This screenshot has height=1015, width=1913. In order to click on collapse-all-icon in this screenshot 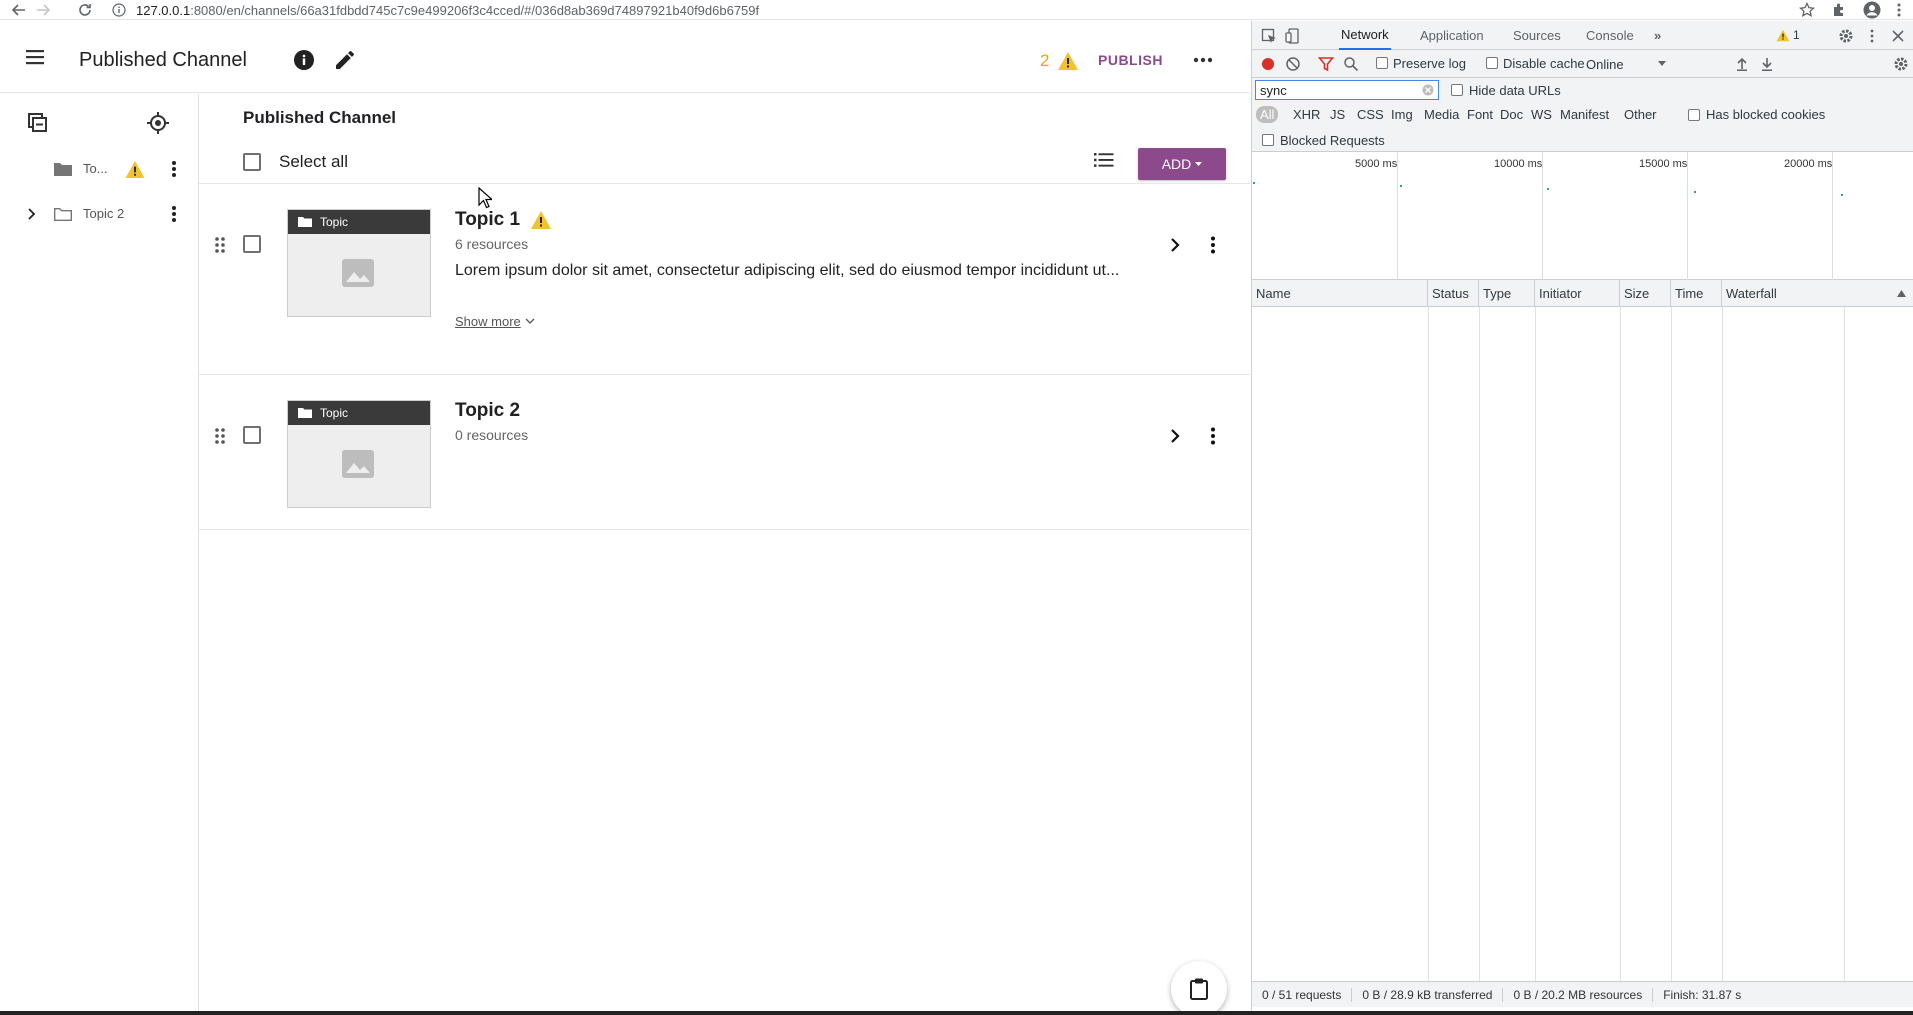, I will do `click(38, 123)`.